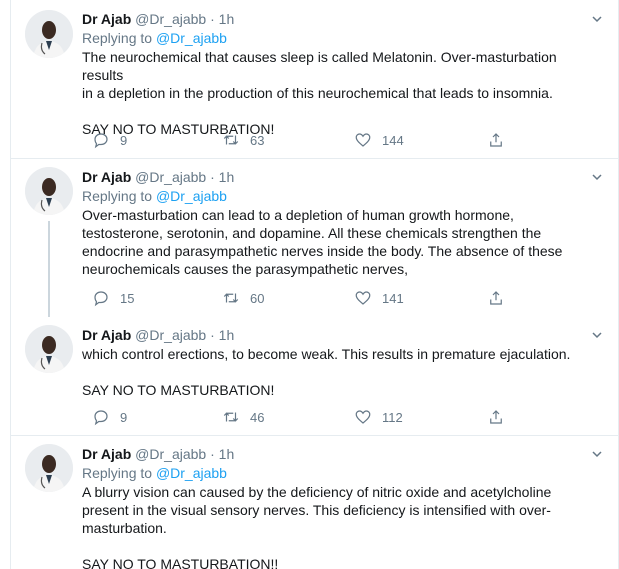 The image size is (619, 569). I want to click on retweet-button: 63, so click(243, 140).